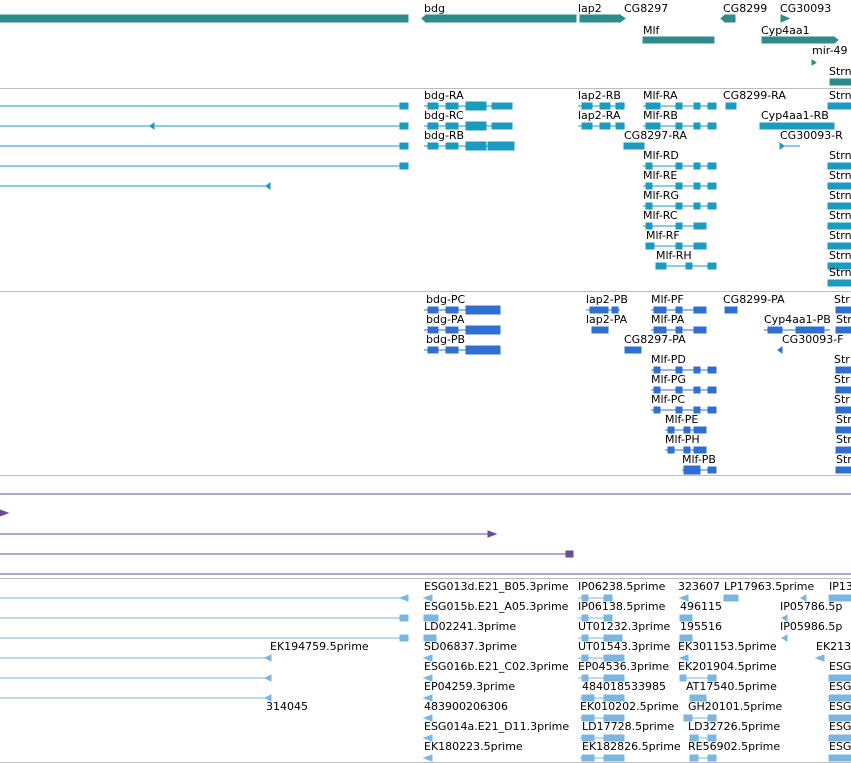  What do you see at coordinates (795, 115) in the screenshot?
I see `transcript-label: Cyp4aa1-RB` at bounding box center [795, 115].